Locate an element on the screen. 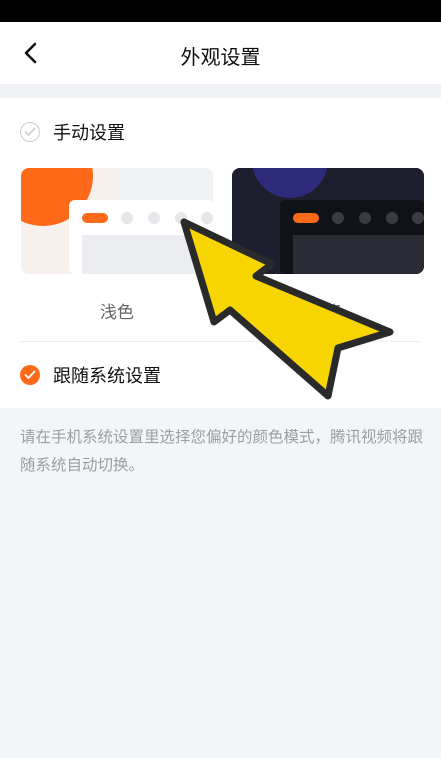 This screenshot has width=441, height=758. dark-theme-preview is located at coordinates (328, 221).